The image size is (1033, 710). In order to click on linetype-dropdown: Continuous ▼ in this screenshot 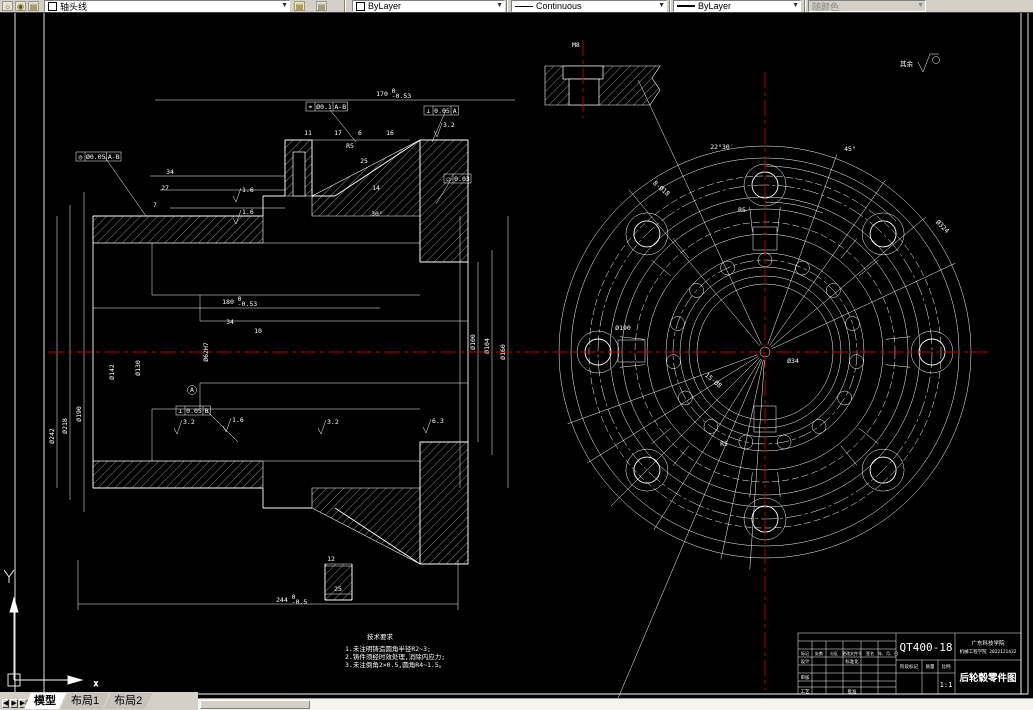, I will do `click(589, 6)`.